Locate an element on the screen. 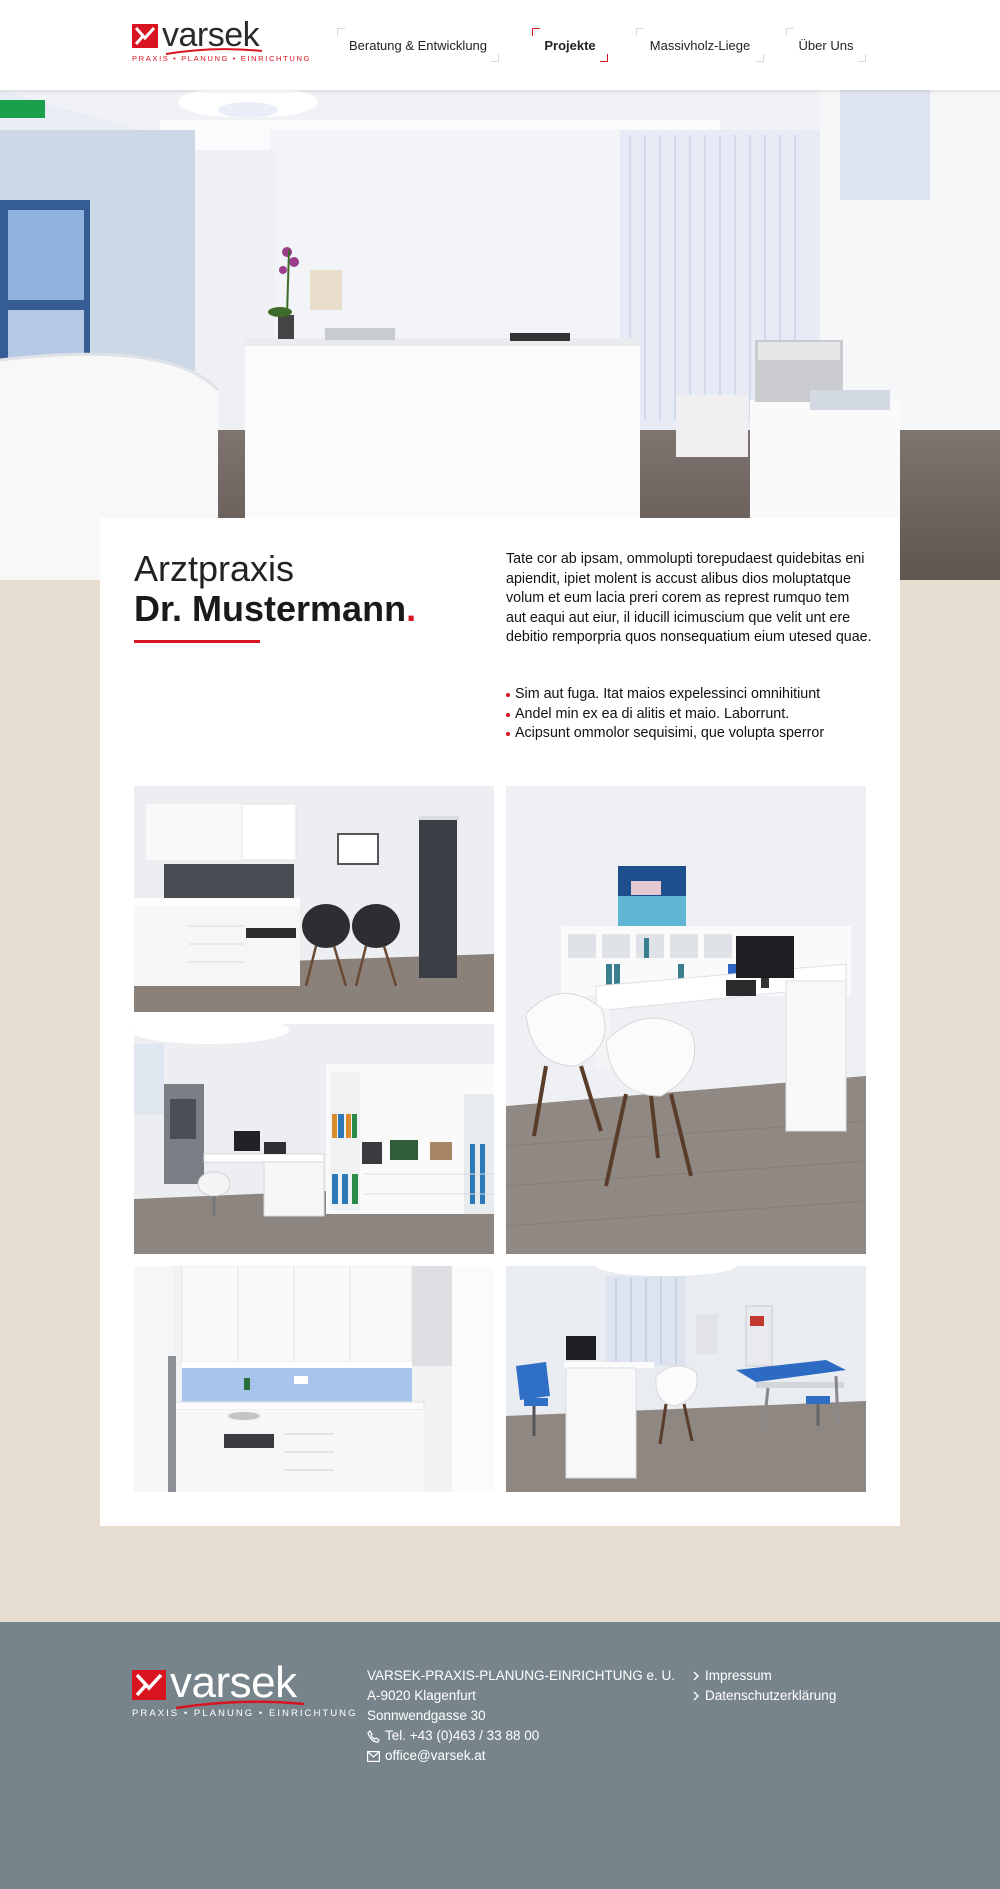  nav-item-massivholz-liege: Massivholz-Liege is located at coordinates (700, 45).